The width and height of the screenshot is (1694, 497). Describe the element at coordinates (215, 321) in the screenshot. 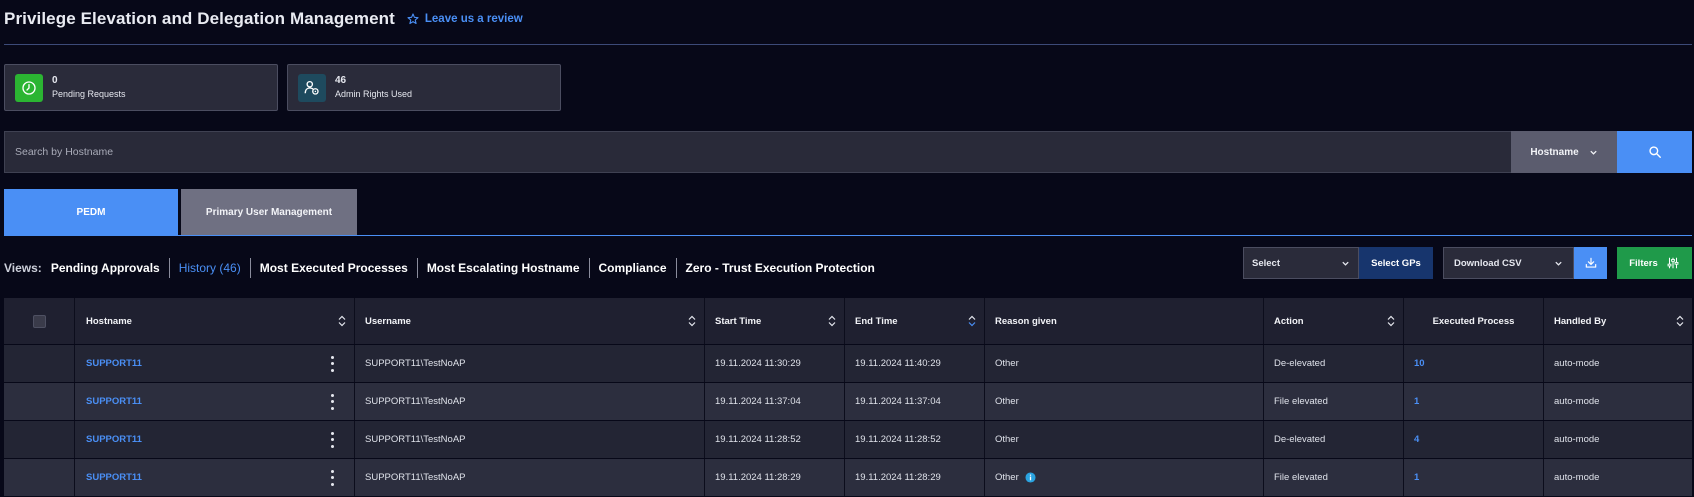

I see `col-hostname: Hostname` at that location.